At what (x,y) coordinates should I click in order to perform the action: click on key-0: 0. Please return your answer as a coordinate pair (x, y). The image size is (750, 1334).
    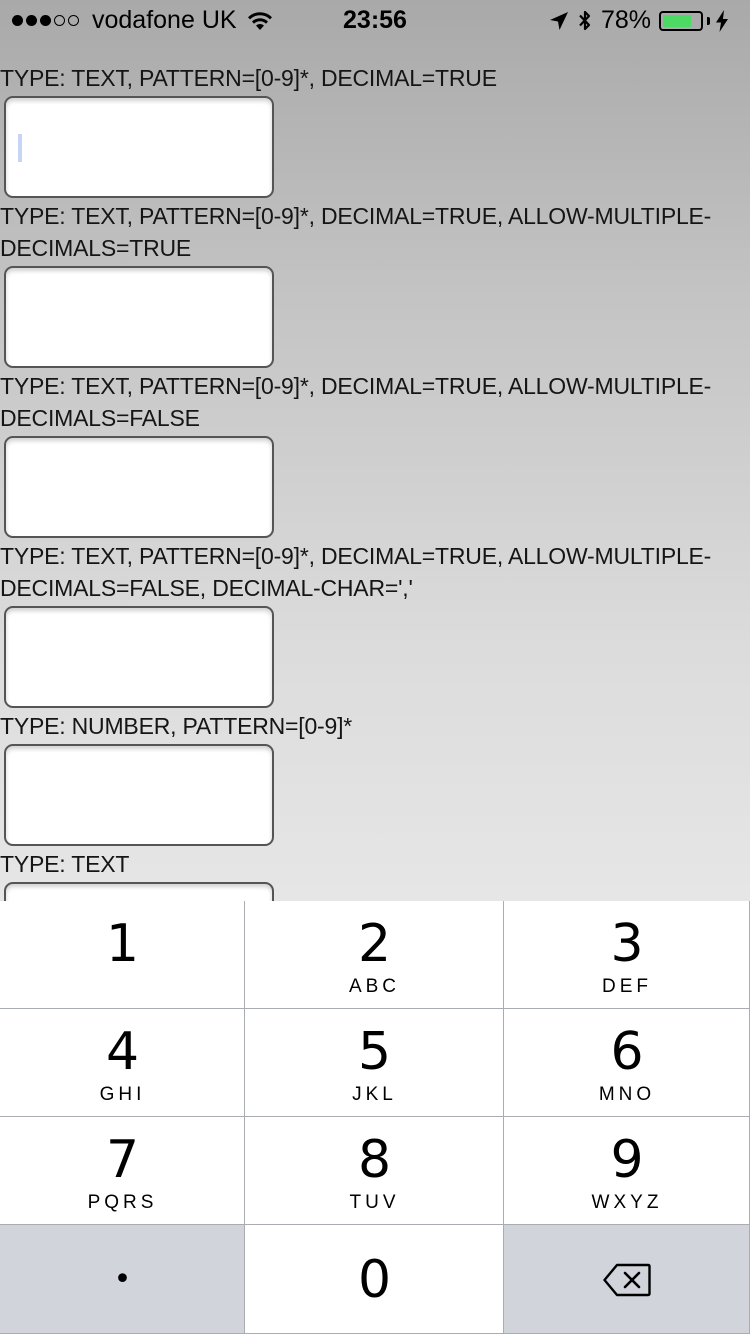
    Looking at the image, I should click on (374, 1279).